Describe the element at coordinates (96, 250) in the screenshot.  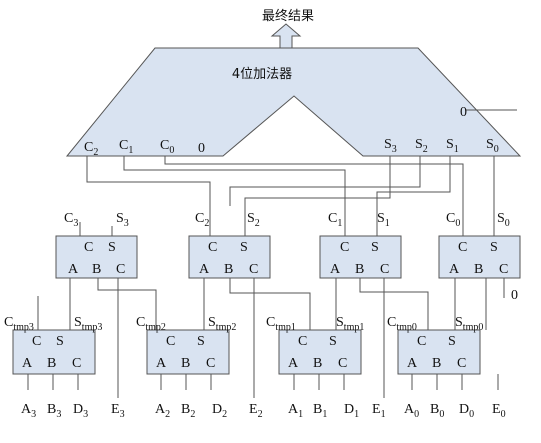
I see `top-adder-3: C S A B C` at that location.